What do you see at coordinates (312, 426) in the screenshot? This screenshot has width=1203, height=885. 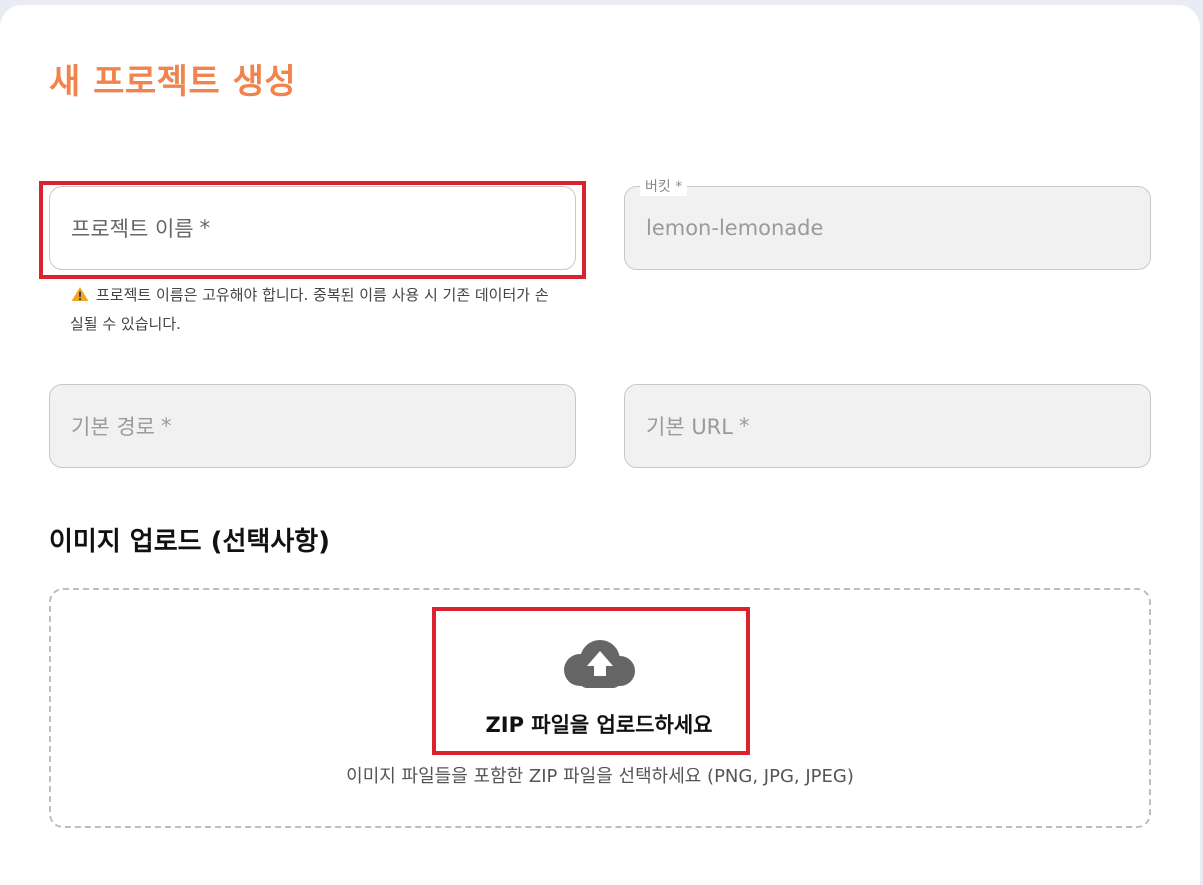 I see `base-path-input: 기본 경로 *` at bounding box center [312, 426].